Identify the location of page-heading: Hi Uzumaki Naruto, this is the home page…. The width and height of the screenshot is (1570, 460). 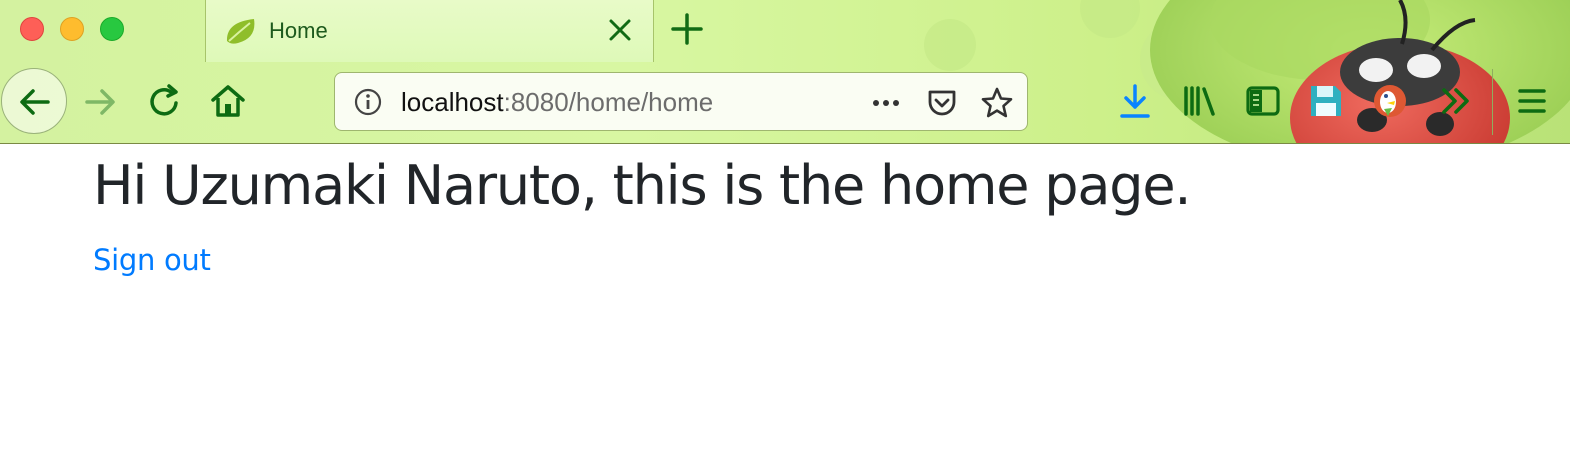
(642, 185).